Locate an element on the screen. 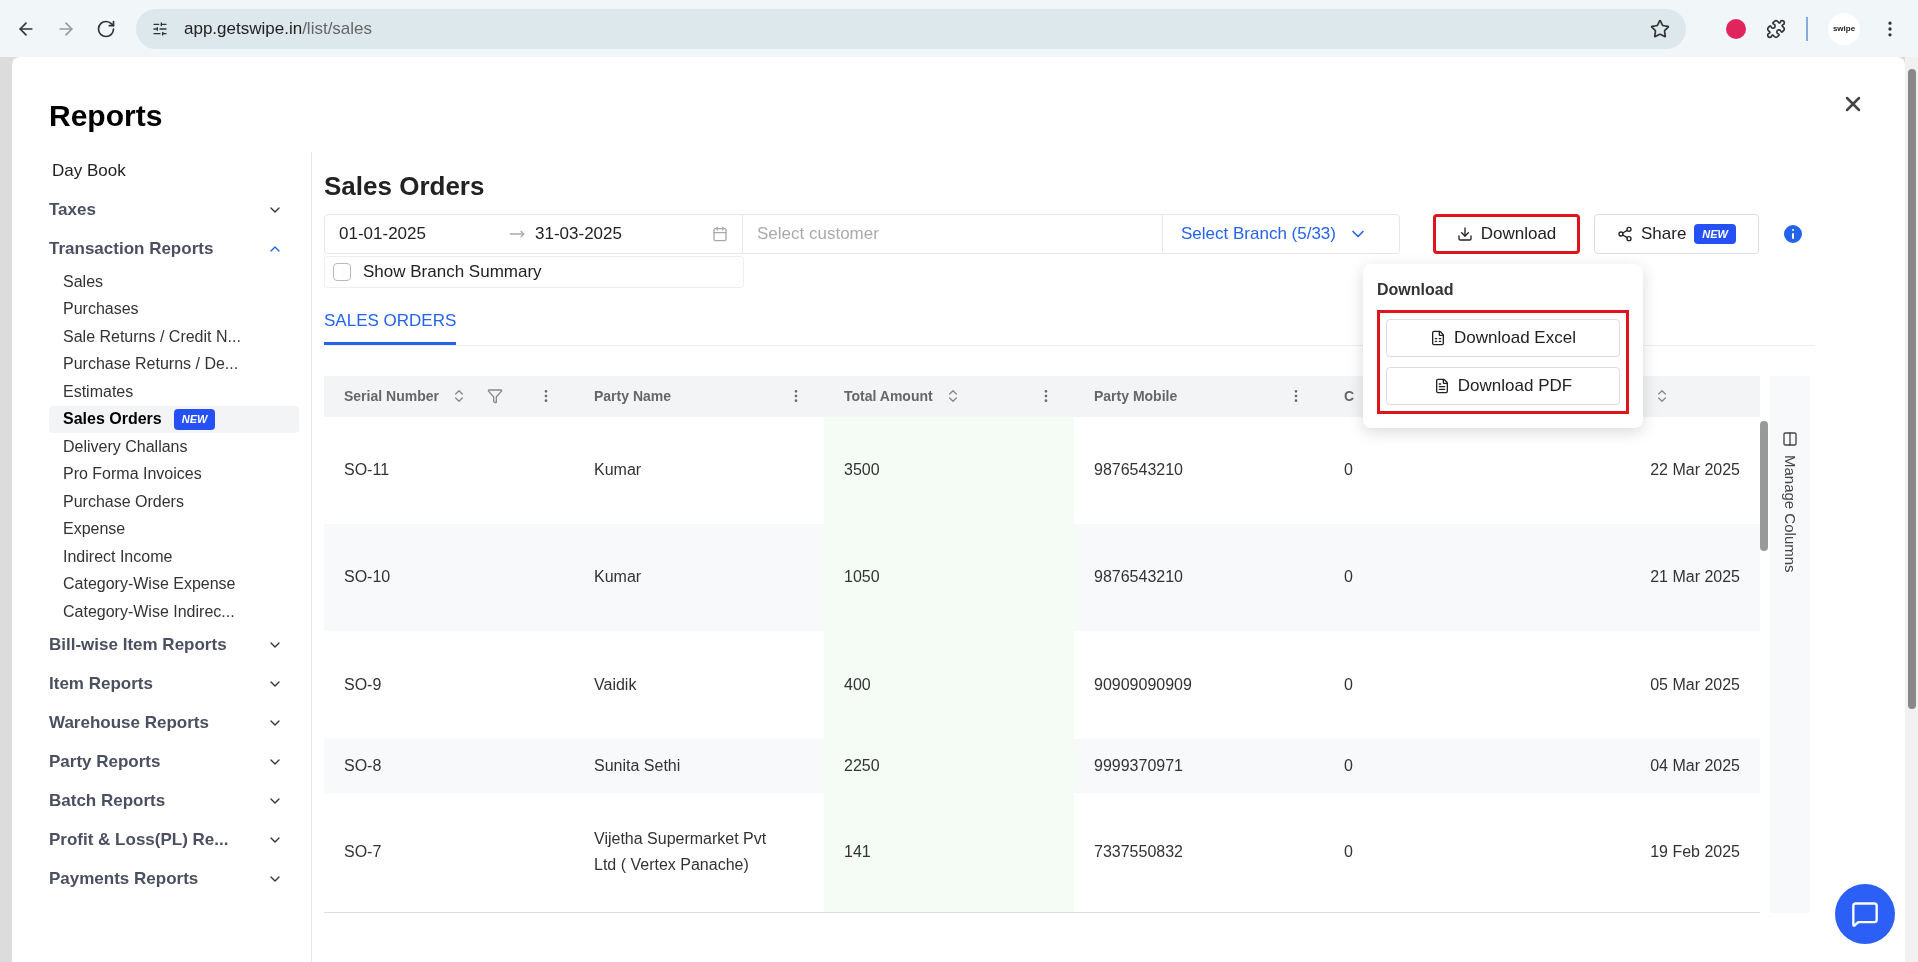 The height and width of the screenshot is (962, 1918). column-label: Serial Number is located at coordinates (391, 396).